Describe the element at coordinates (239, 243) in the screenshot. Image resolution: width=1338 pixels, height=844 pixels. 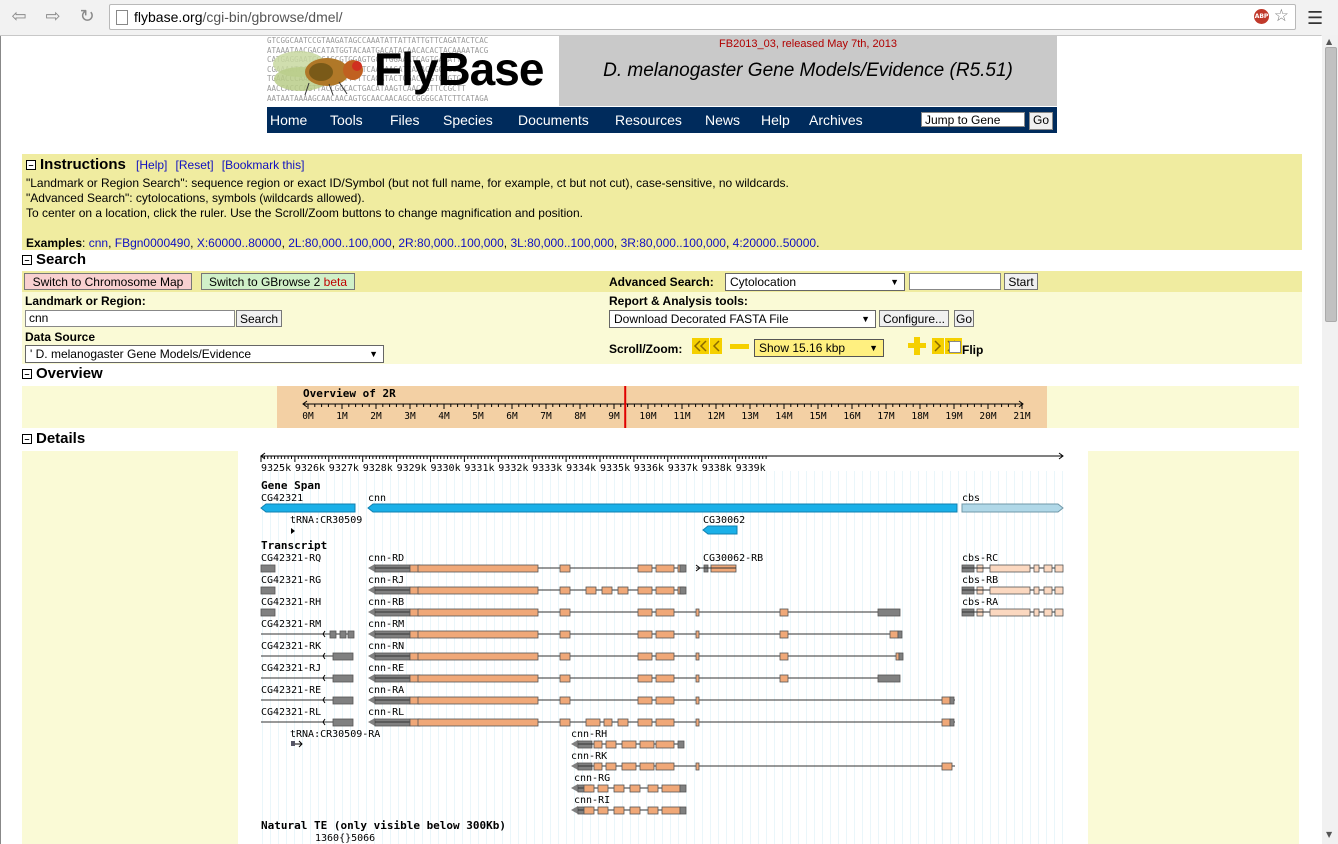
I see `example-link: X:60000..80000` at that location.